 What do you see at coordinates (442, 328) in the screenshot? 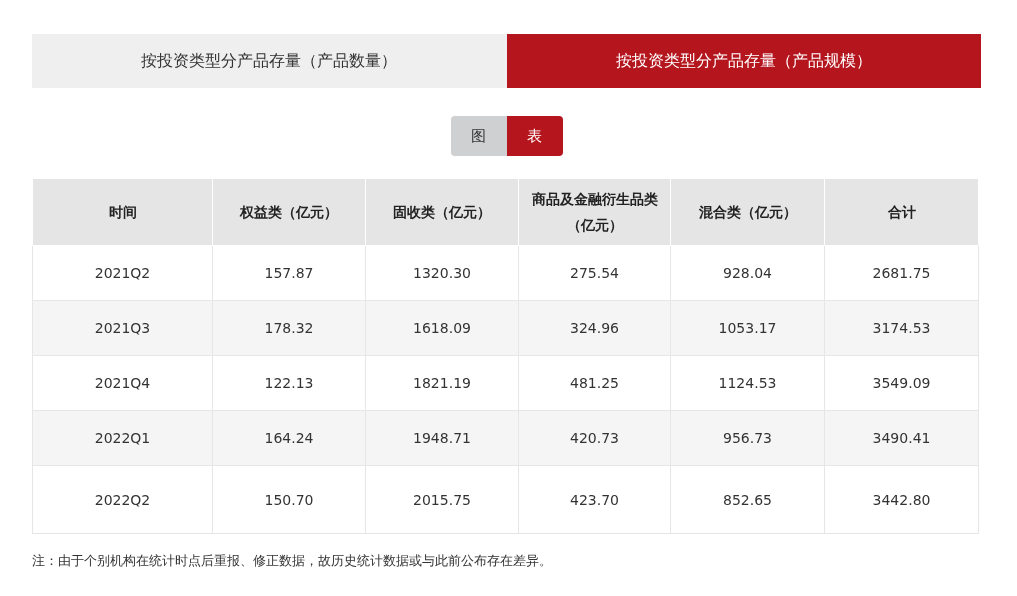
I see `table-cell: 1618.09` at bounding box center [442, 328].